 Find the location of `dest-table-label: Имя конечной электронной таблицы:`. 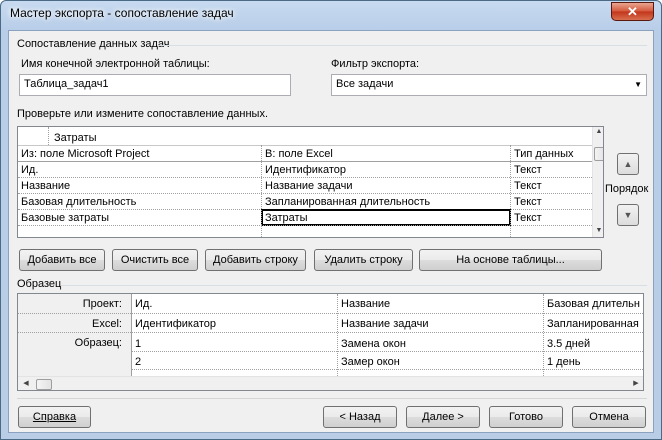

dest-table-label: Имя конечной электронной таблицы: is located at coordinates (115, 64).